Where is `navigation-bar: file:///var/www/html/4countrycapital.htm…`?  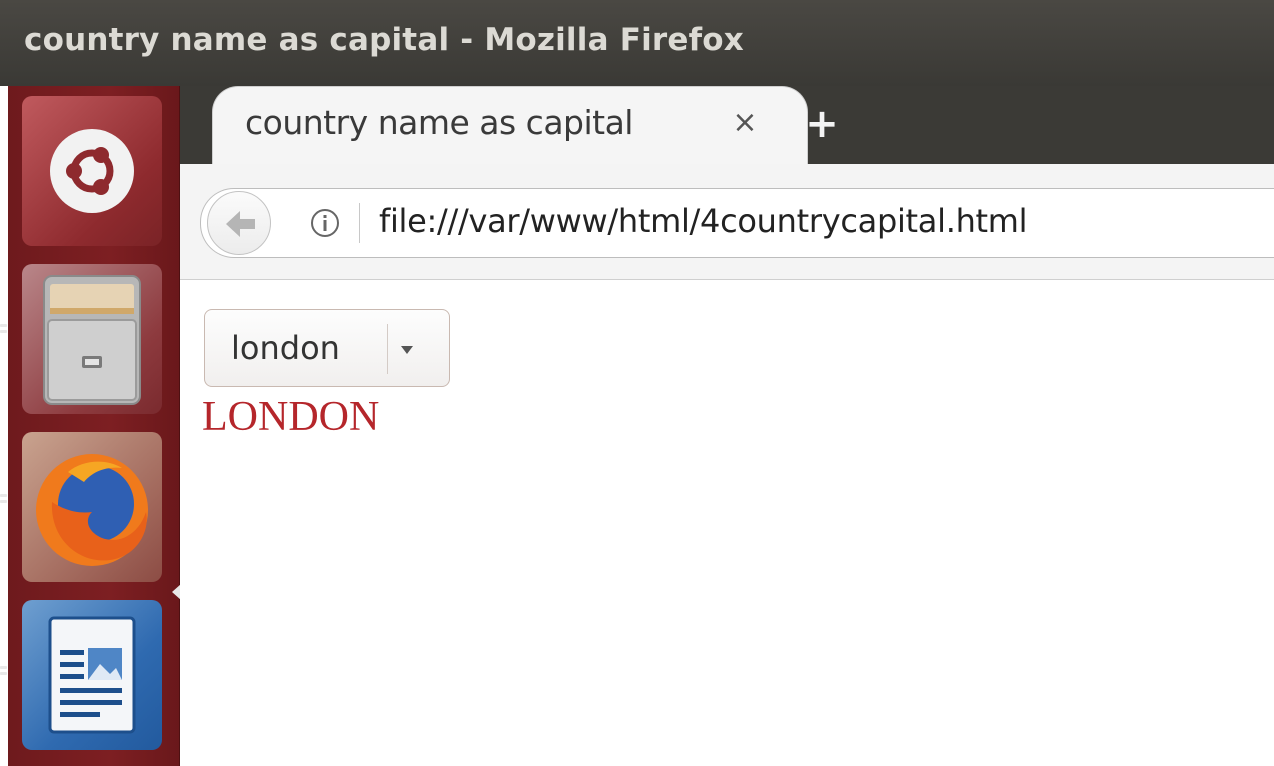
navigation-bar: file:///var/www/html/4countrycapital.htm… is located at coordinates (727, 222).